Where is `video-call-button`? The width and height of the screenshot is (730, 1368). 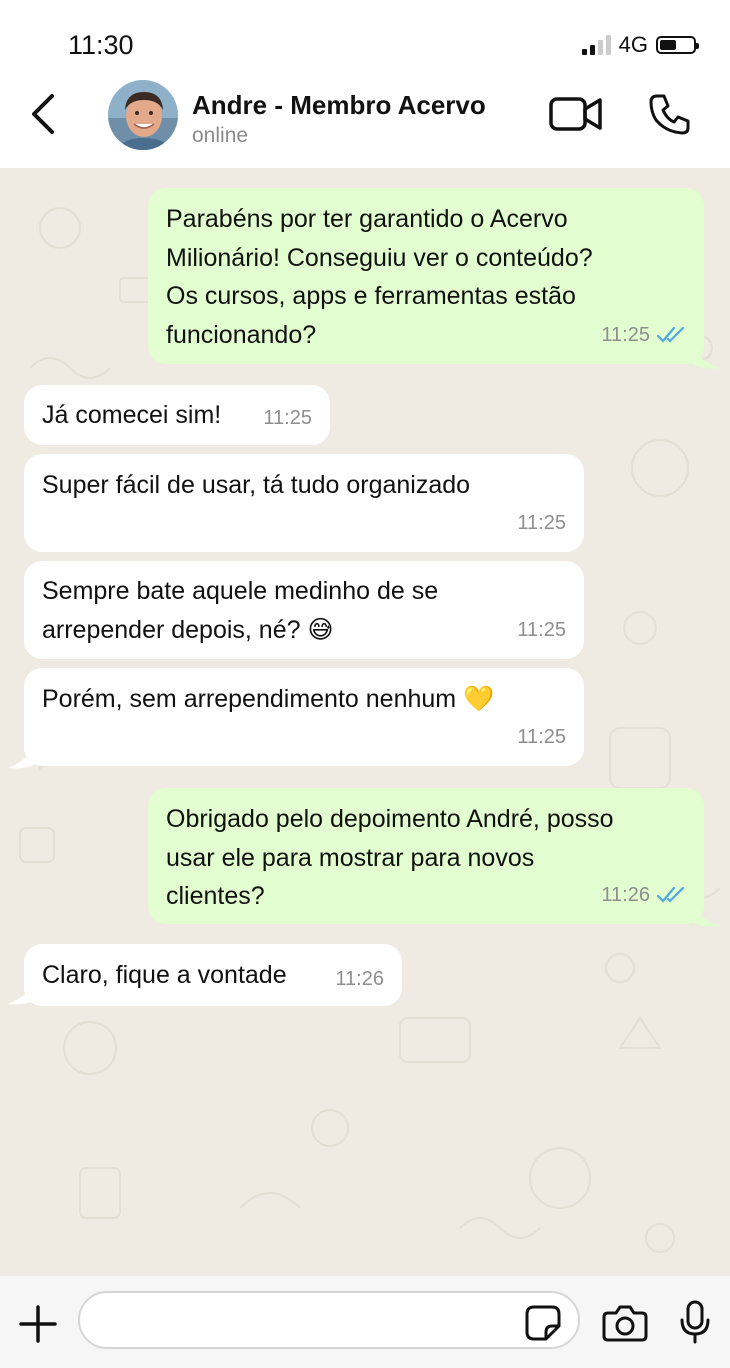 video-call-button is located at coordinates (576, 114).